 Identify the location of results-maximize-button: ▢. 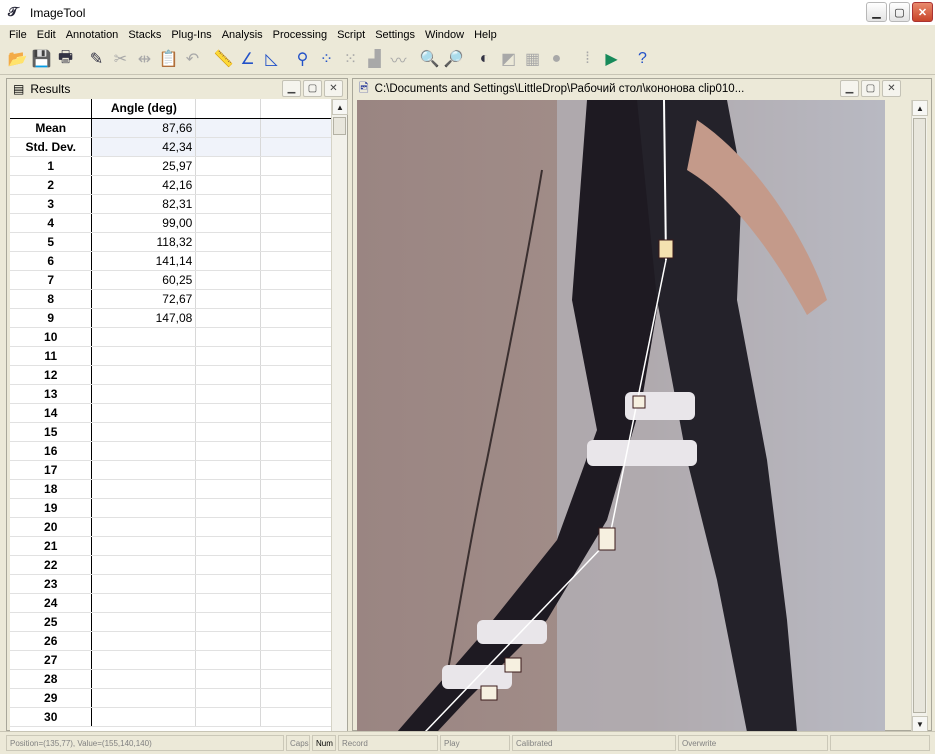
(312, 88).